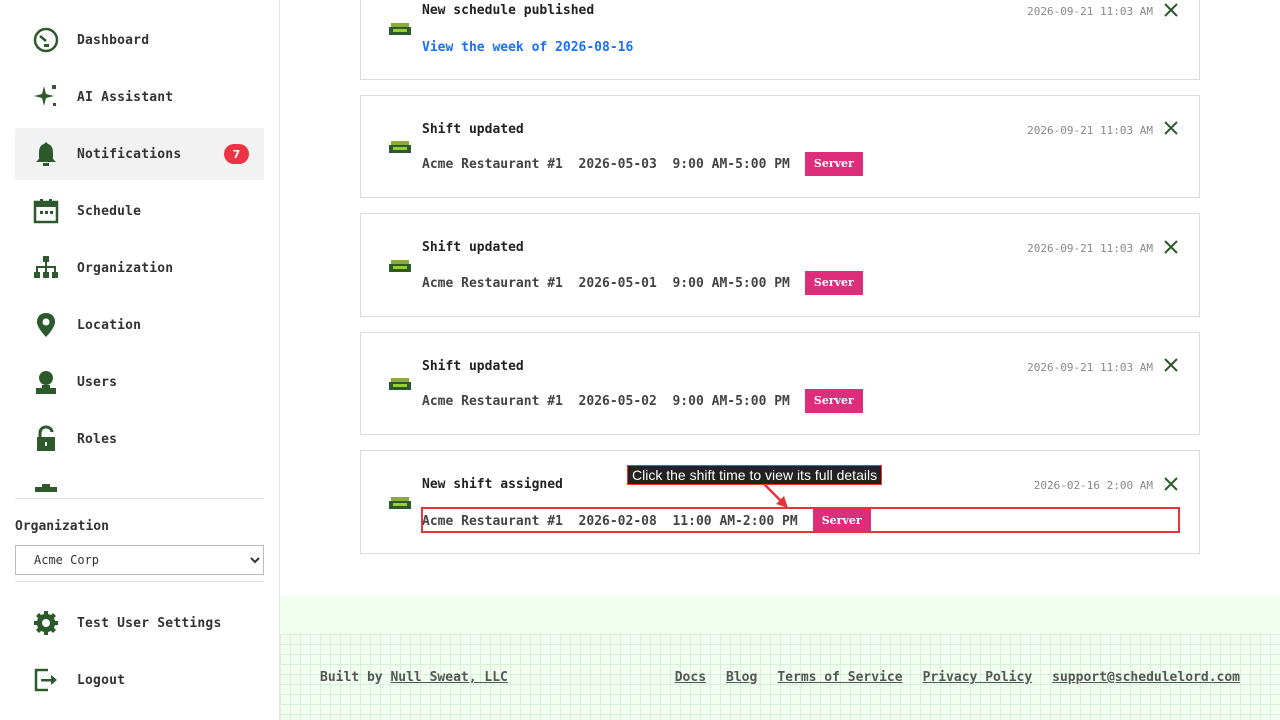 This screenshot has width=1280, height=720. What do you see at coordinates (139, 680) in the screenshot?
I see `sidebar-item-logout: Logout` at bounding box center [139, 680].